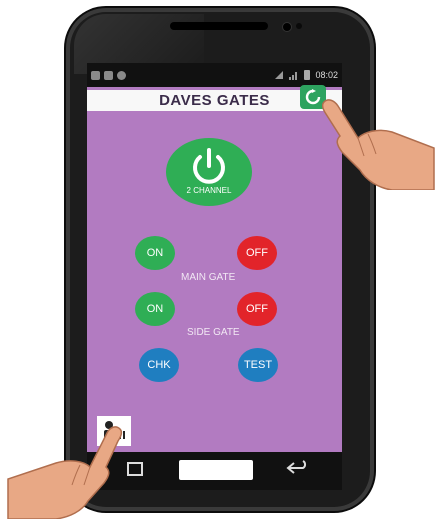  Describe the element at coordinates (209, 166) in the screenshot. I see `power-icon` at that location.